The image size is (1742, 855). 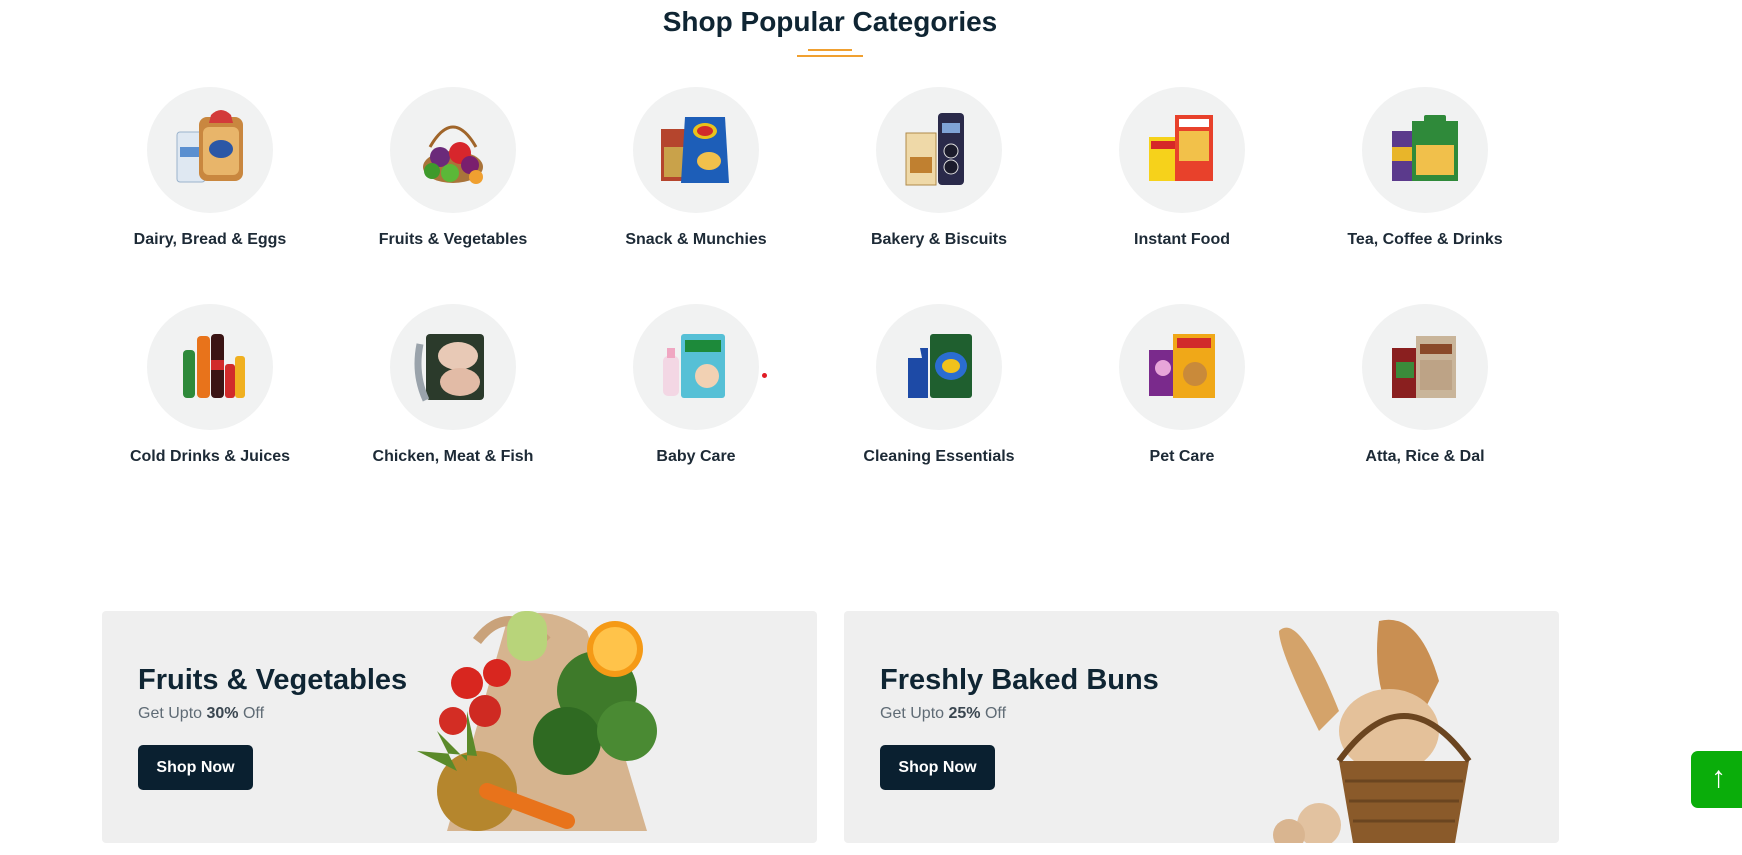 I want to click on chicken-meat-fish-icon, so click(x=453, y=367).